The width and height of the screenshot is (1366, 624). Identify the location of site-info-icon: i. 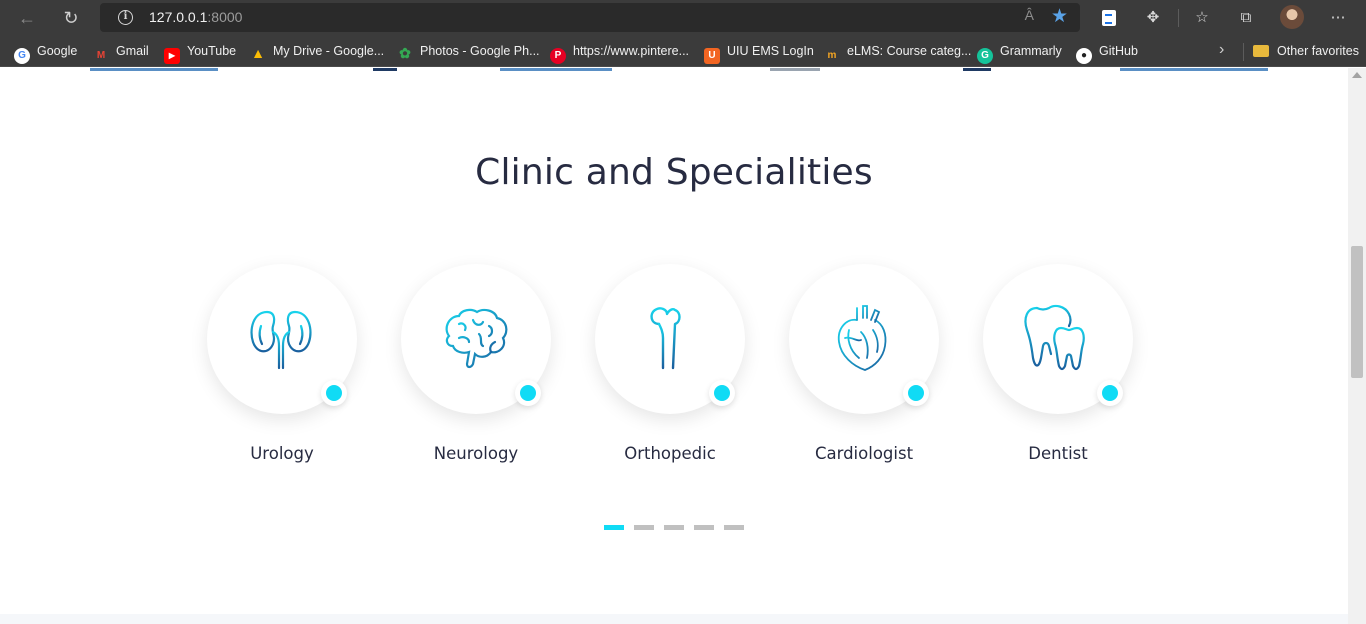
(125, 17).